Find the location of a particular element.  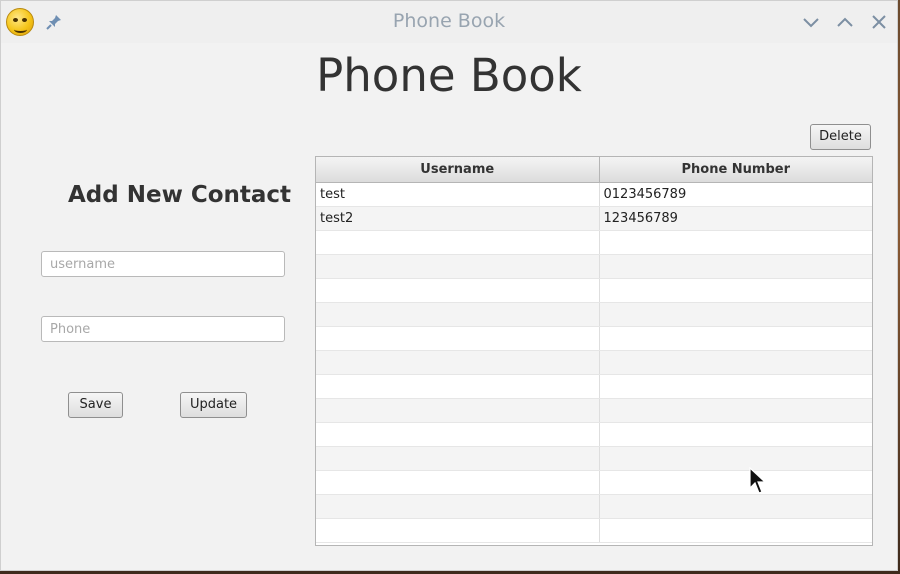

save-button: Save is located at coordinates (95, 405).